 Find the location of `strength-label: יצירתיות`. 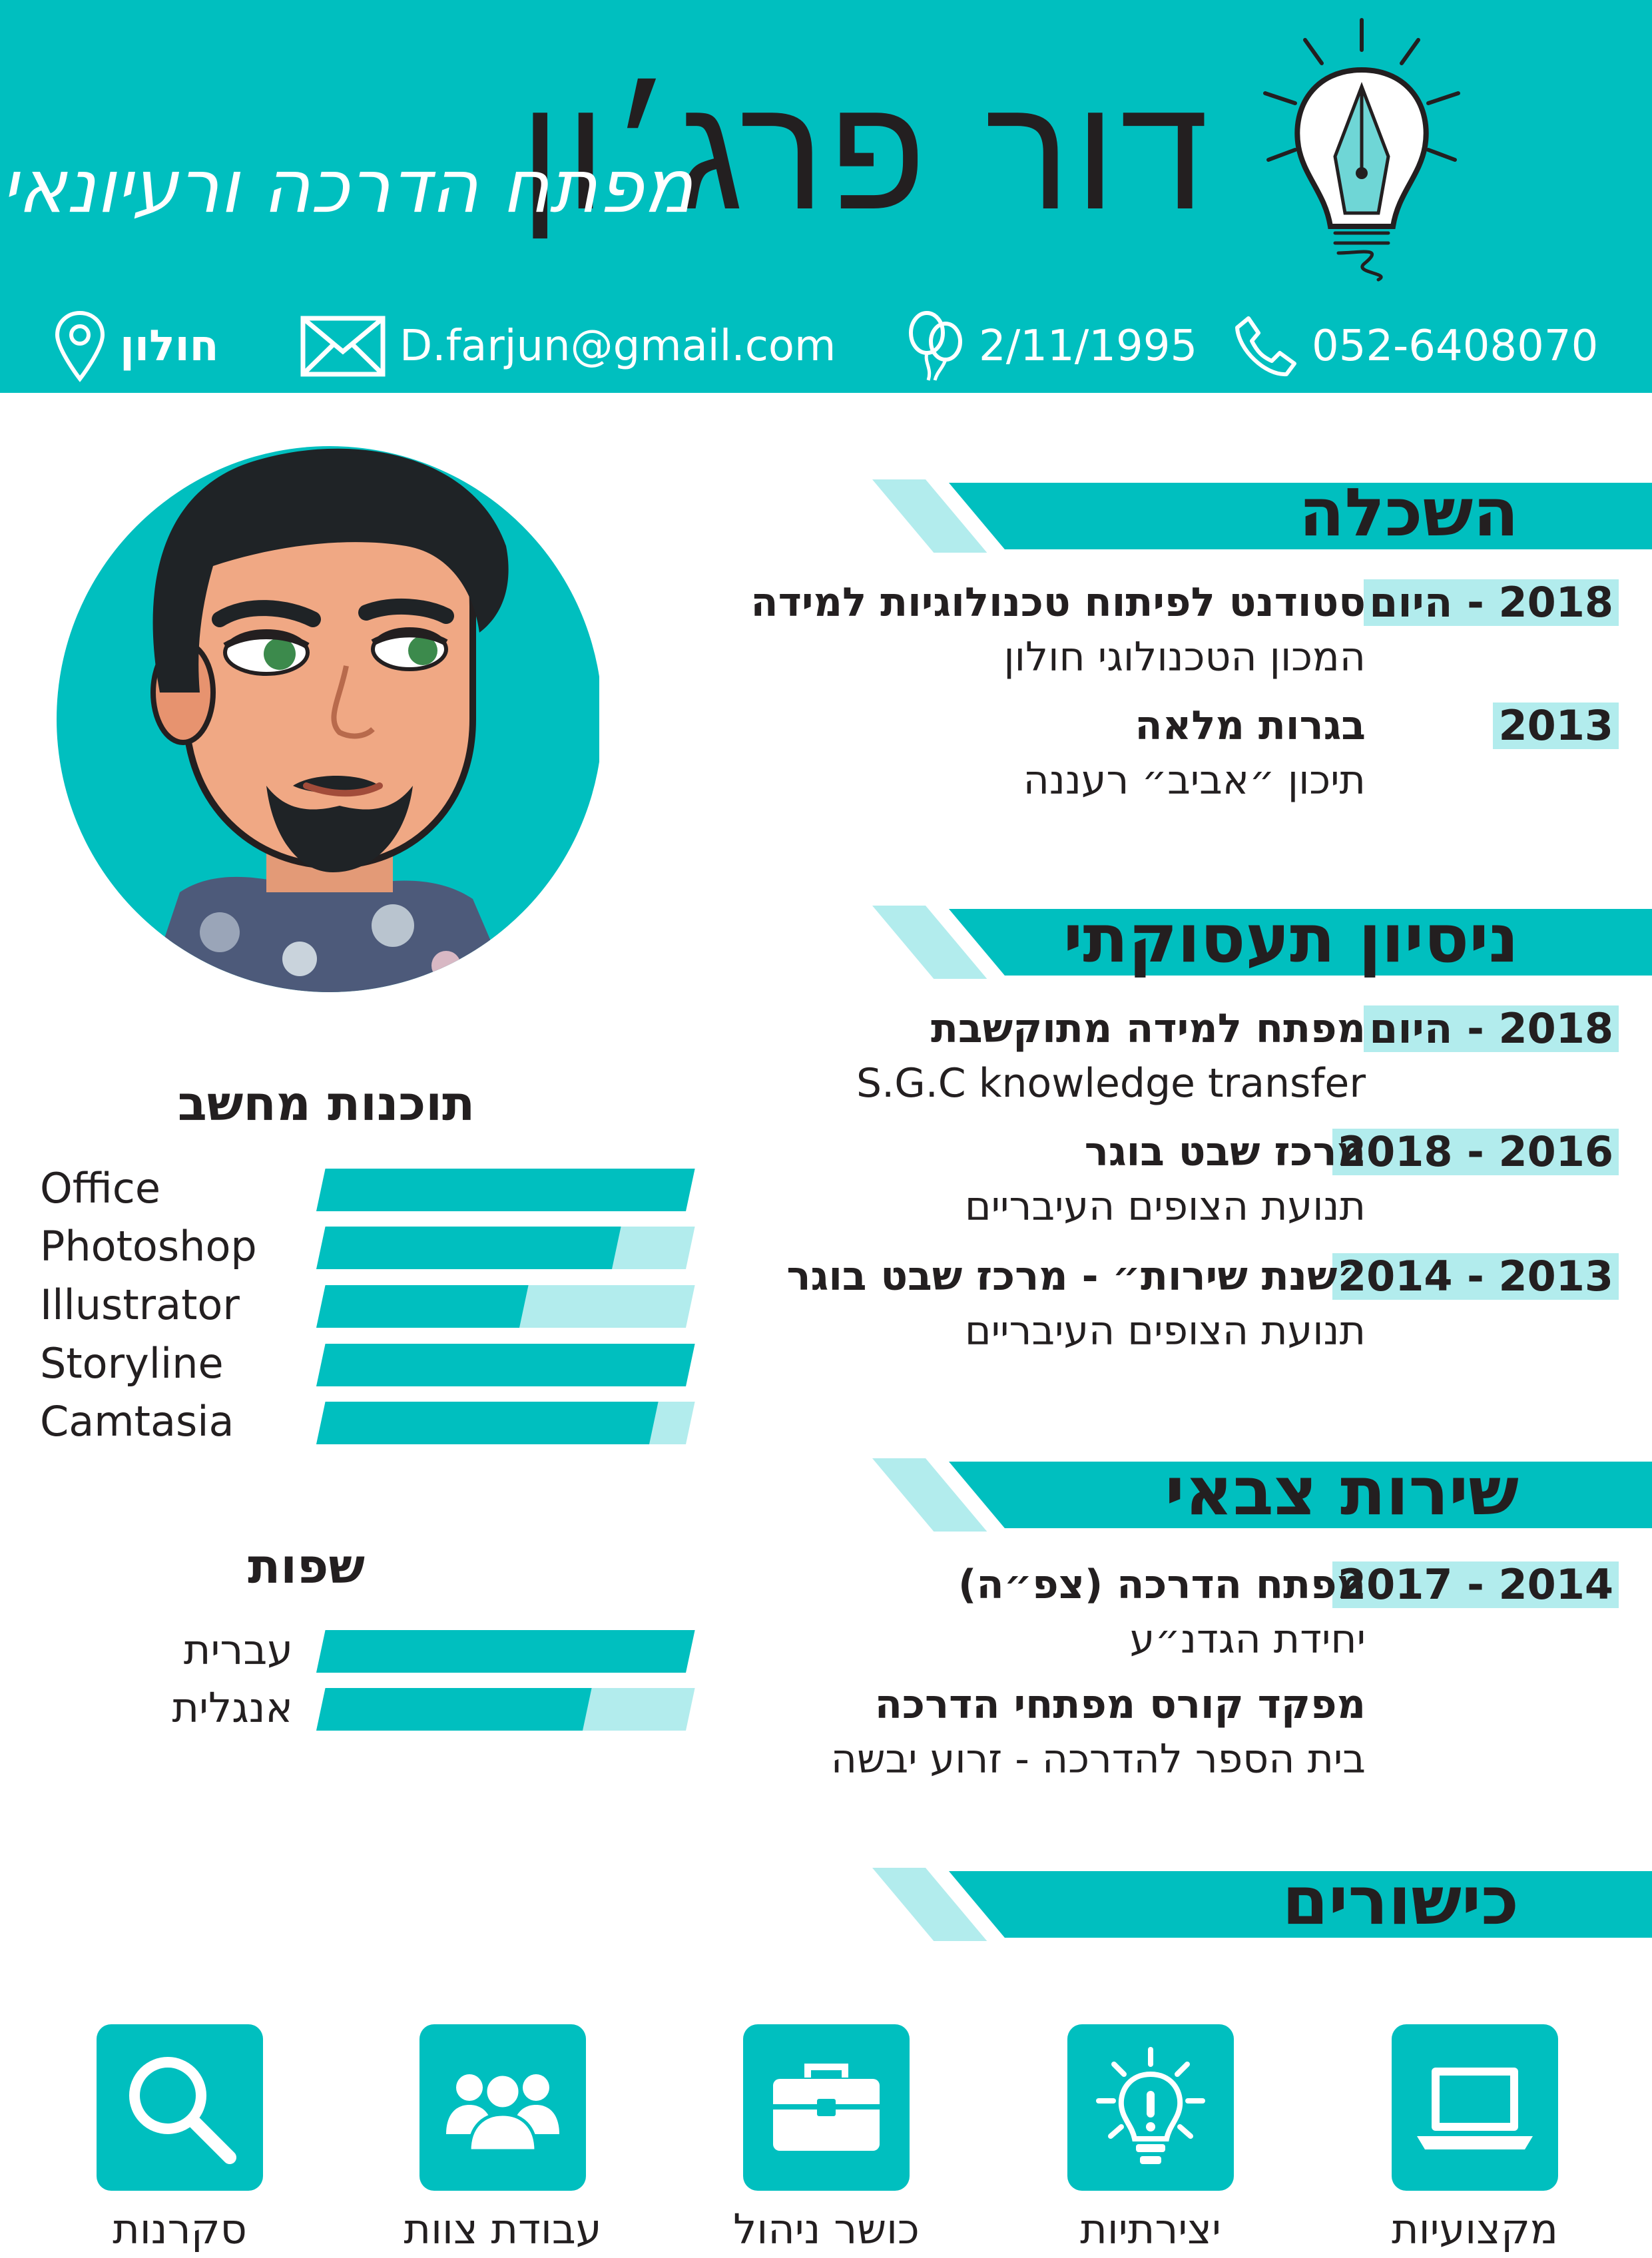

strength-label: יצירתיות is located at coordinates (1150, 2229).